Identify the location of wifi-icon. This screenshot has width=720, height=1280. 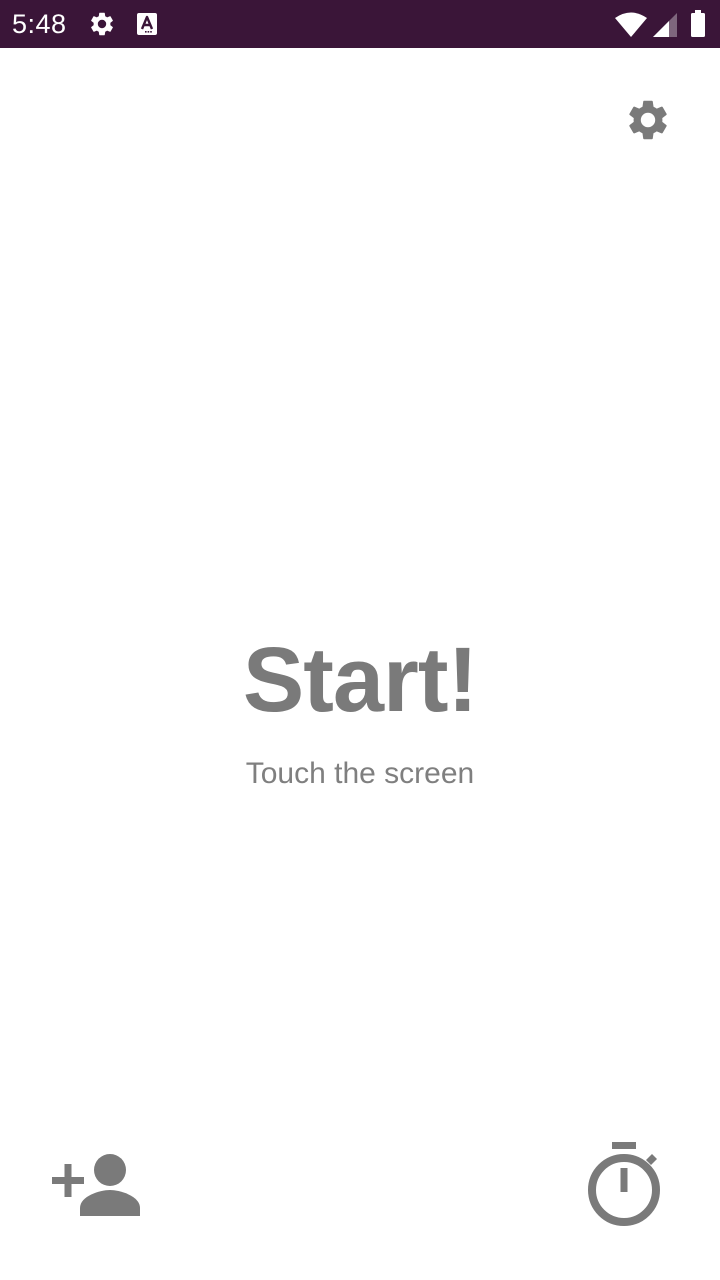
(631, 24).